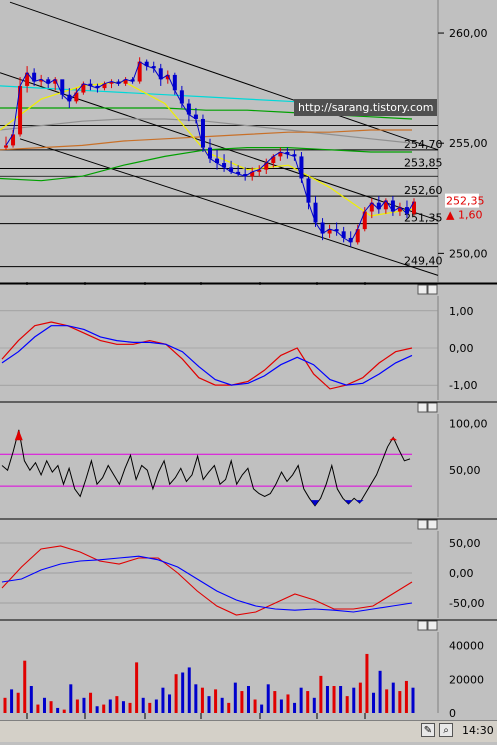 Image resolution: width=497 pixels, height=745 pixels. Describe the element at coordinates (423, 190) in the screenshot. I see `level-label: 252,60` at that location.